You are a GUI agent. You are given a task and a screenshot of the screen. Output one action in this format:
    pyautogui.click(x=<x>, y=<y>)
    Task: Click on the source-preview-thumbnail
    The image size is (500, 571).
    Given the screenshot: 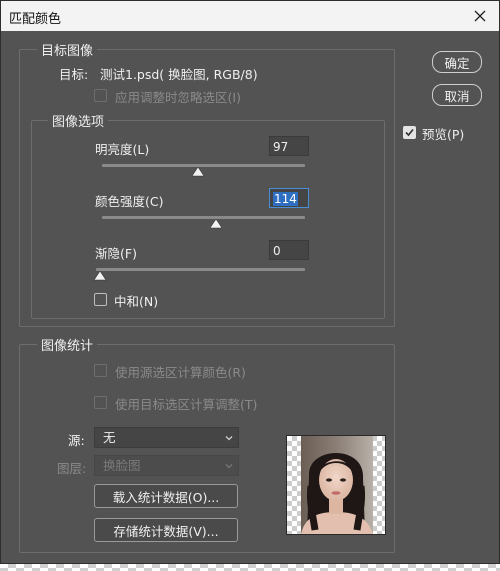 What is the action you would take?
    pyautogui.click(x=336, y=485)
    